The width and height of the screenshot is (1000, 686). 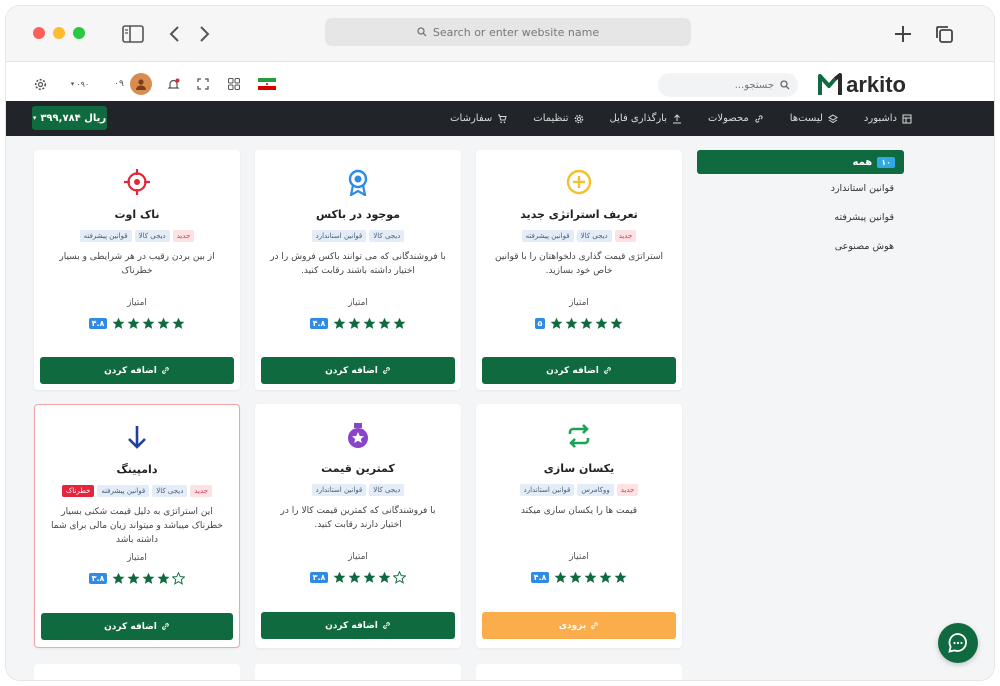 What do you see at coordinates (79, 33) in the screenshot?
I see `maximize-window-button` at bounding box center [79, 33].